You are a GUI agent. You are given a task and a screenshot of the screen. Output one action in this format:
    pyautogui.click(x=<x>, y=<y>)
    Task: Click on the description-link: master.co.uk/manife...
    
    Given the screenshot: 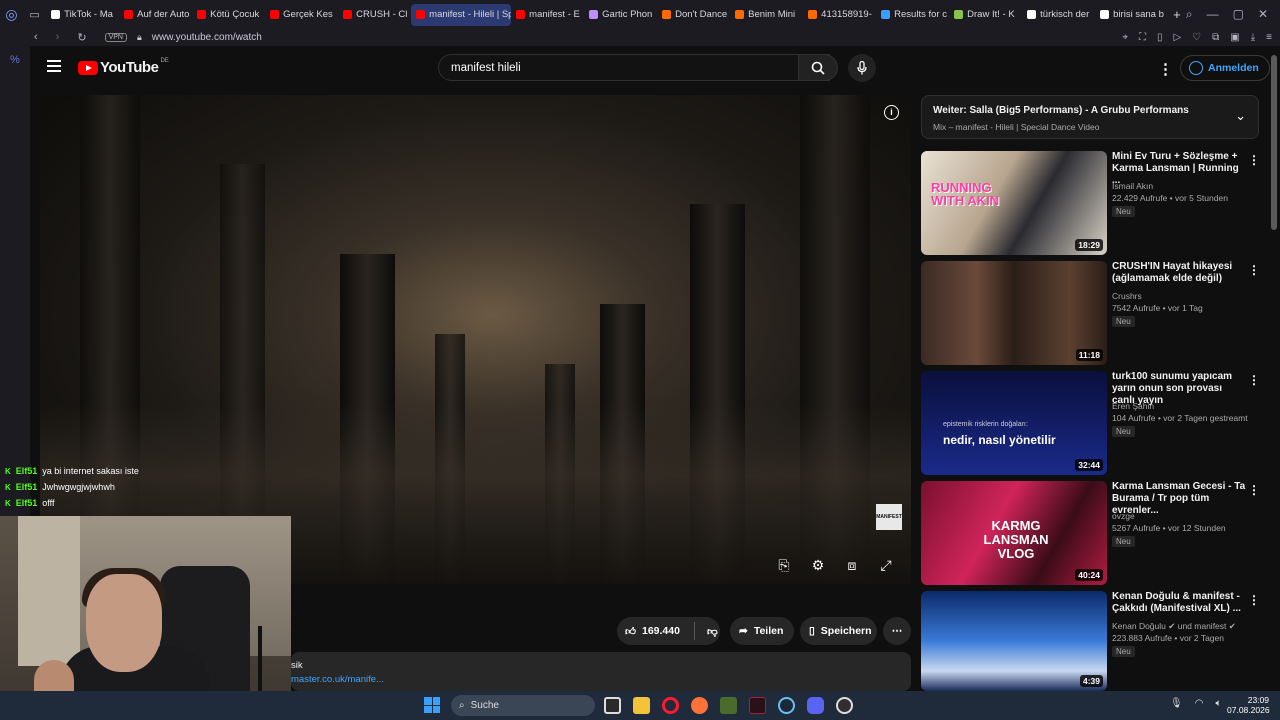 What is the action you would take?
    pyautogui.click(x=337, y=679)
    